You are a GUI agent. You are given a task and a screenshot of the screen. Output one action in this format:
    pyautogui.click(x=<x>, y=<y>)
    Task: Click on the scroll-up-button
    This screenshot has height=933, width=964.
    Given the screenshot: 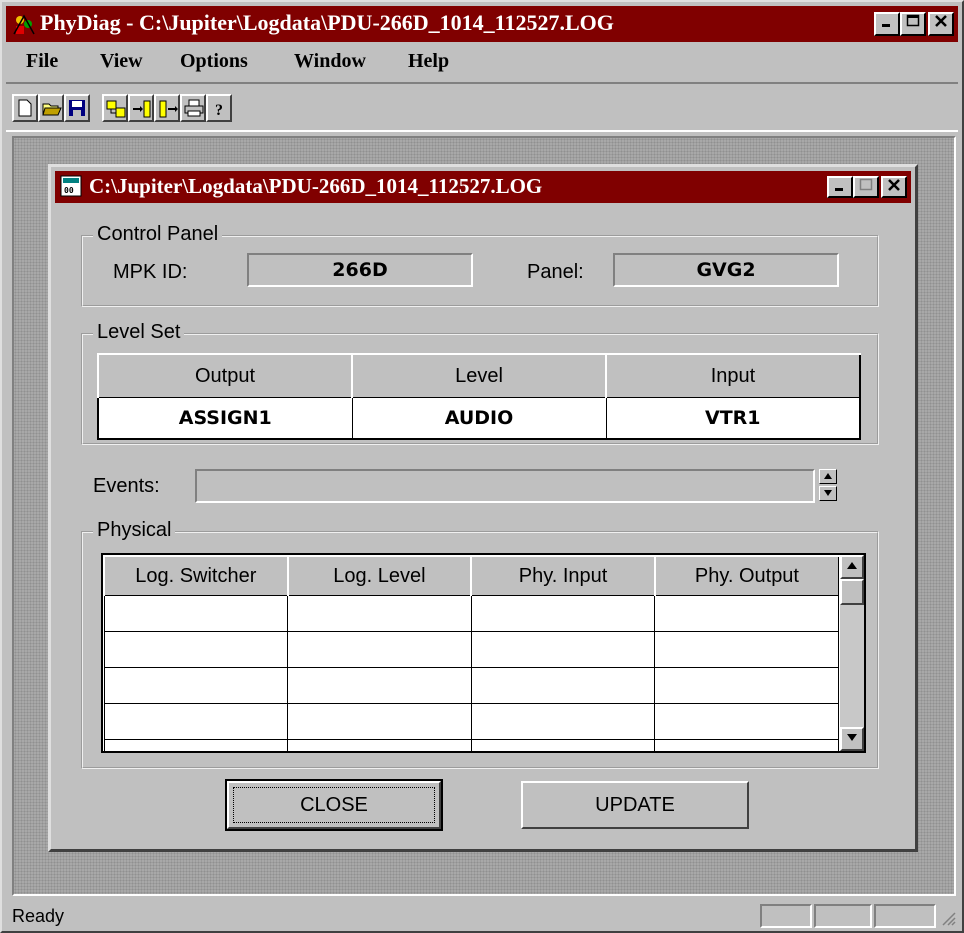 What is the action you would take?
    pyautogui.click(x=852, y=567)
    